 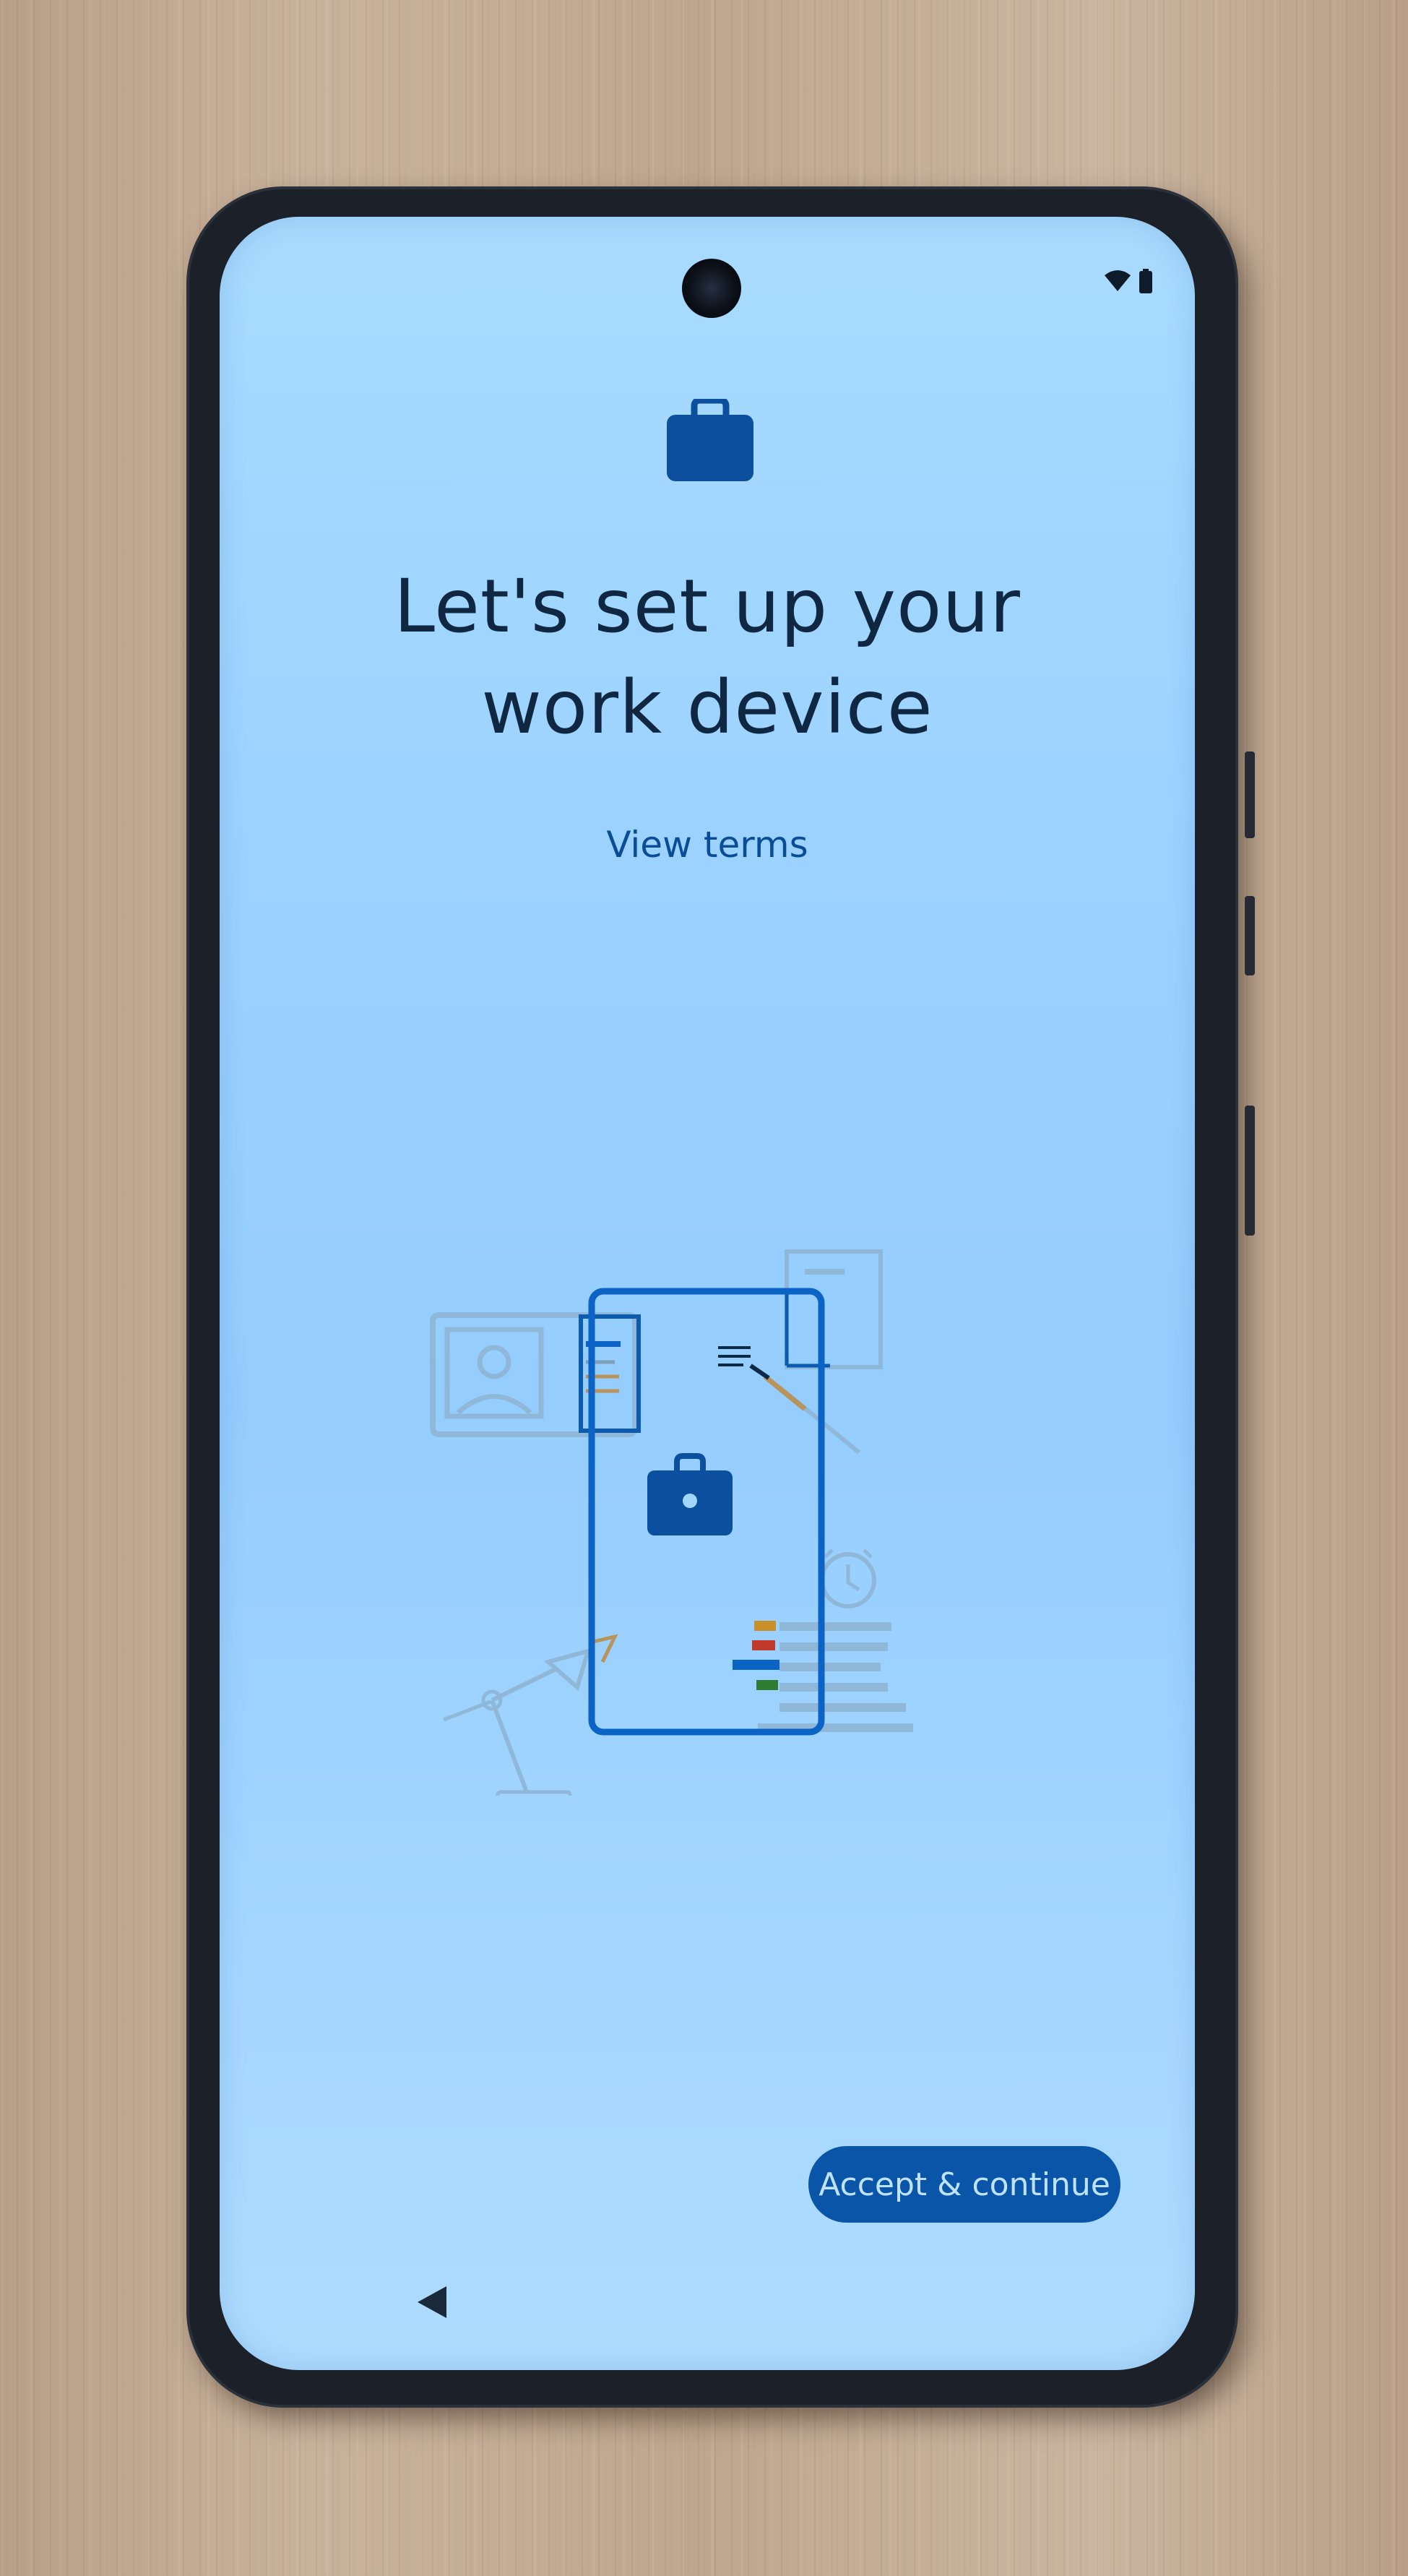 I want to click on work-device-setup-illustration, so click(x=714, y=1529).